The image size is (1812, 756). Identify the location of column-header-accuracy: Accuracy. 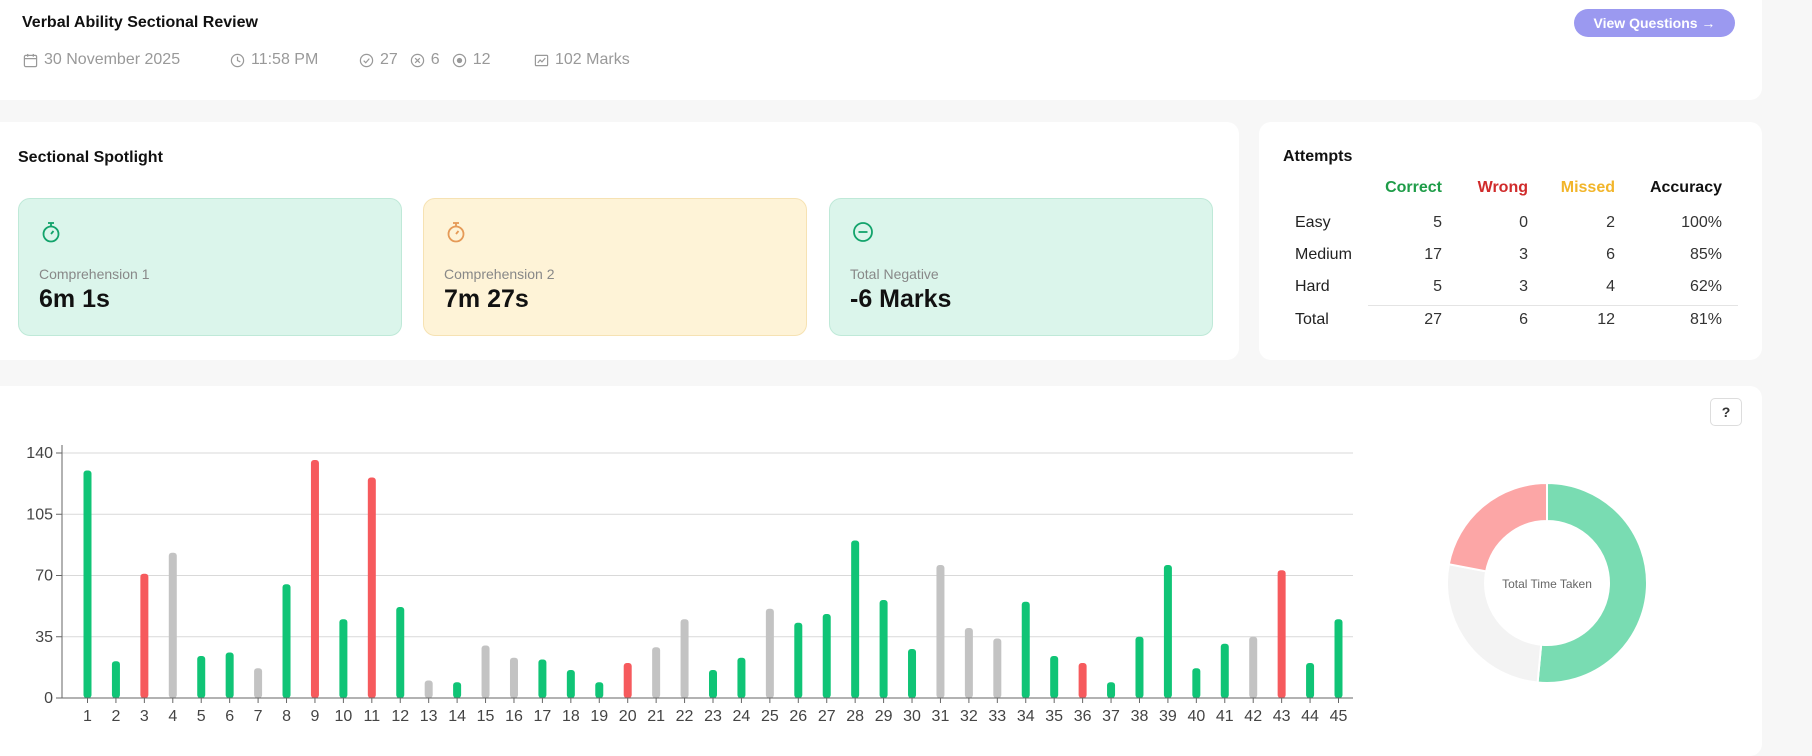
(1685, 187).